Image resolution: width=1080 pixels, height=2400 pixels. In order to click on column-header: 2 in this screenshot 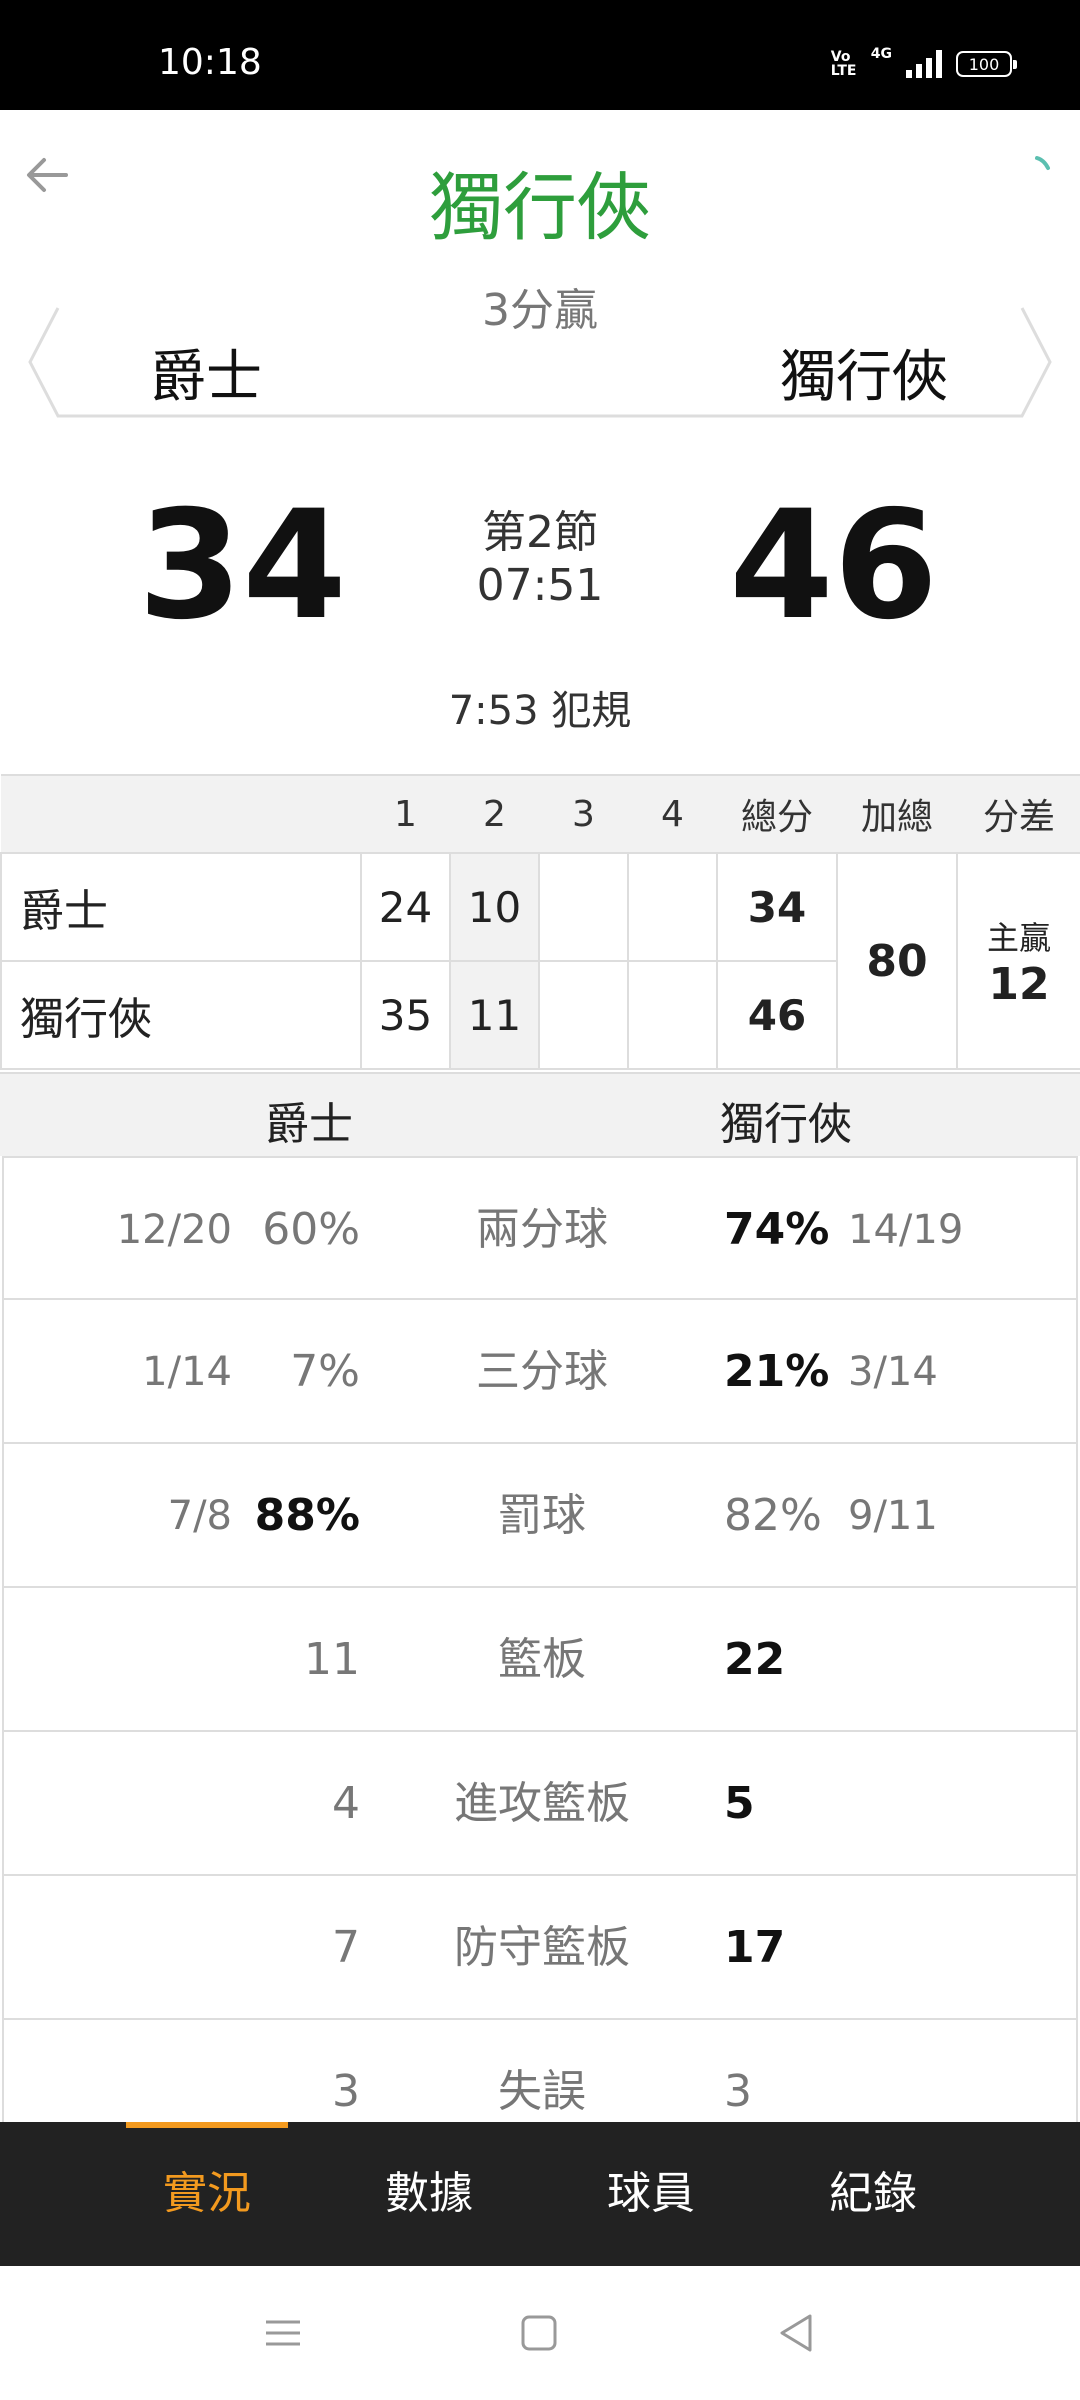, I will do `click(494, 813)`.